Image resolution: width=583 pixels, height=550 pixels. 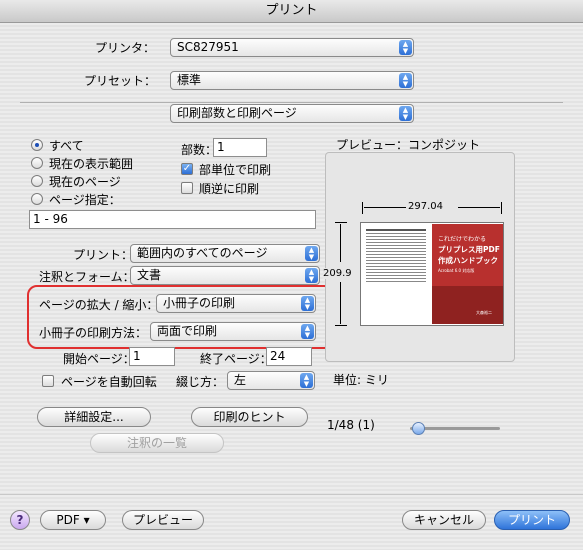 What do you see at coordinates (240, 380) in the screenshot?
I see `binding-value: 左` at bounding box center [240, 380].